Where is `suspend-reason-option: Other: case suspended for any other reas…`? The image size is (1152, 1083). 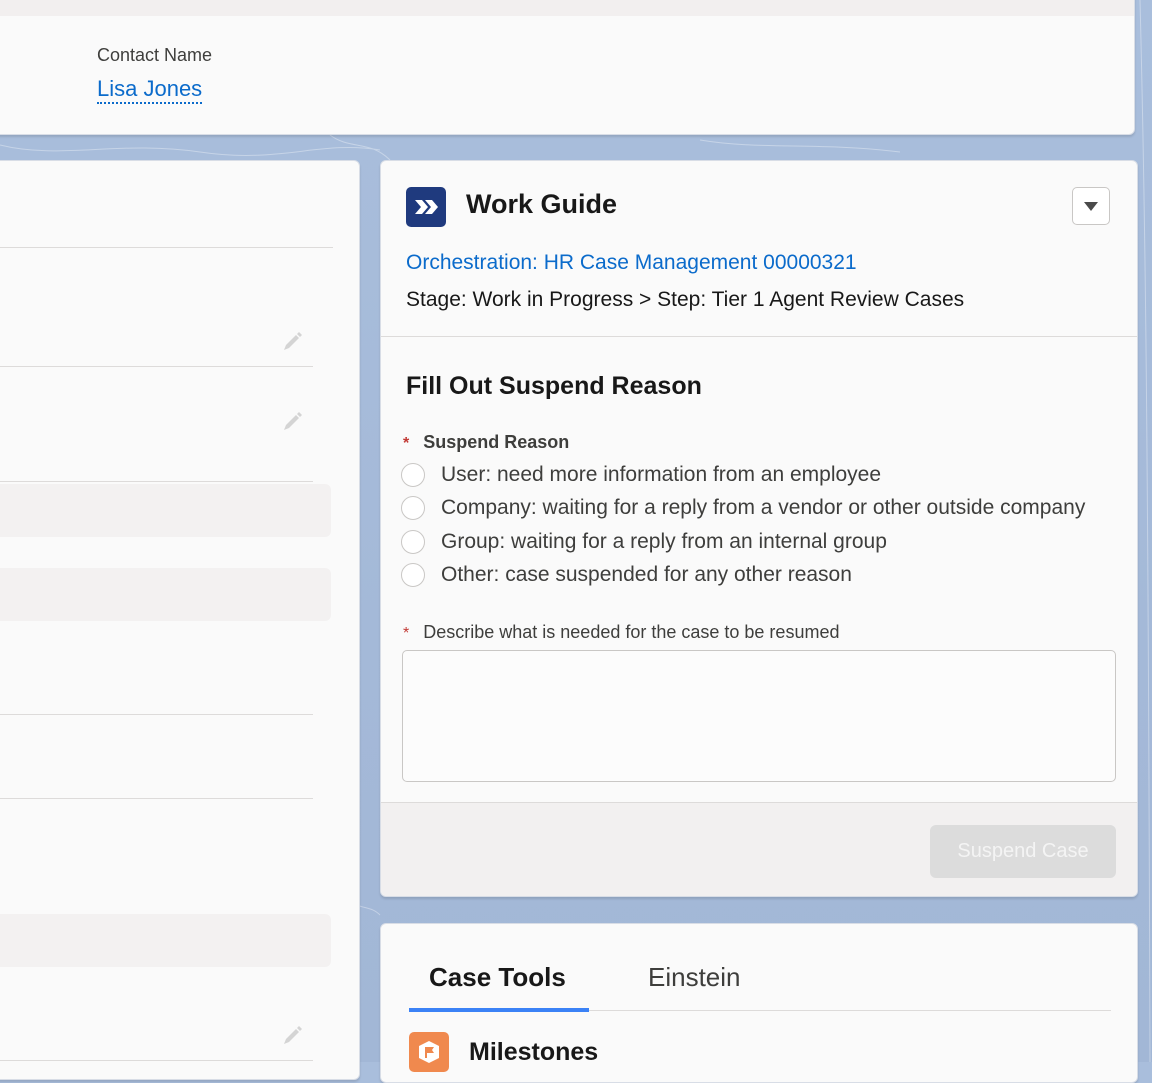
suspend-reason-option: Other: case suspended for any other reas… is located at coordinates (626, 575).